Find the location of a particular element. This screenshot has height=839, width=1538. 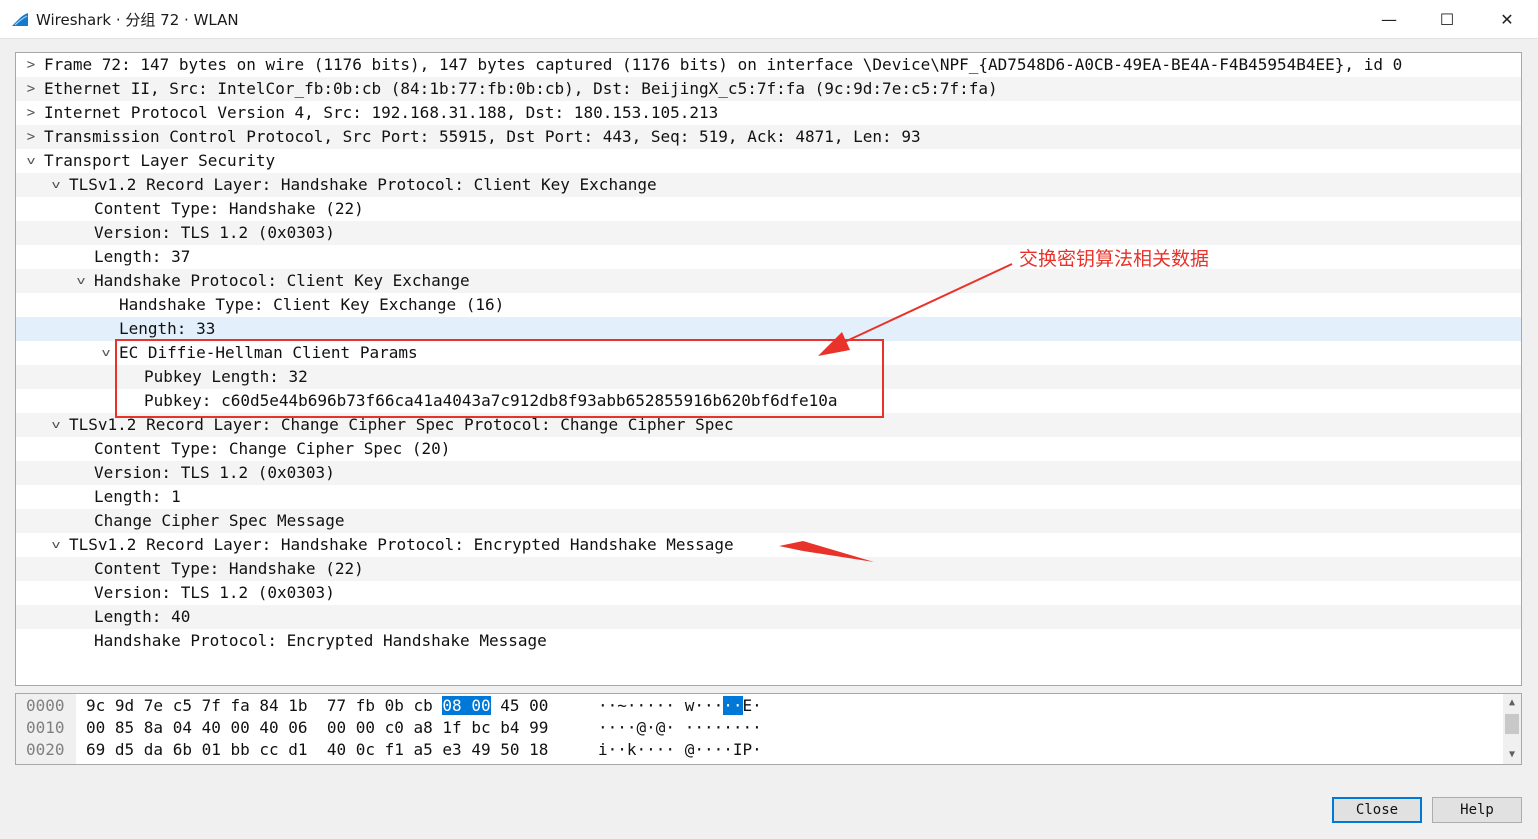

tree-row: v Transport Layer Security is located at coordinates (768, 161).